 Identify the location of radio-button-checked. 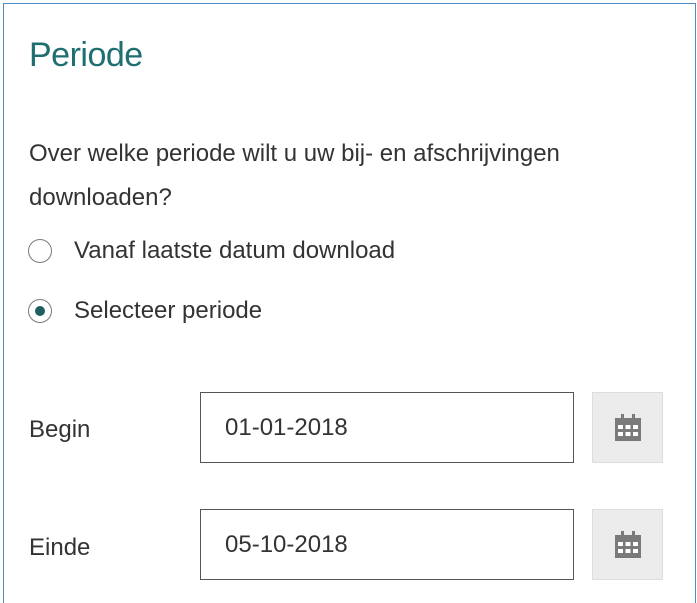
(40, 311).